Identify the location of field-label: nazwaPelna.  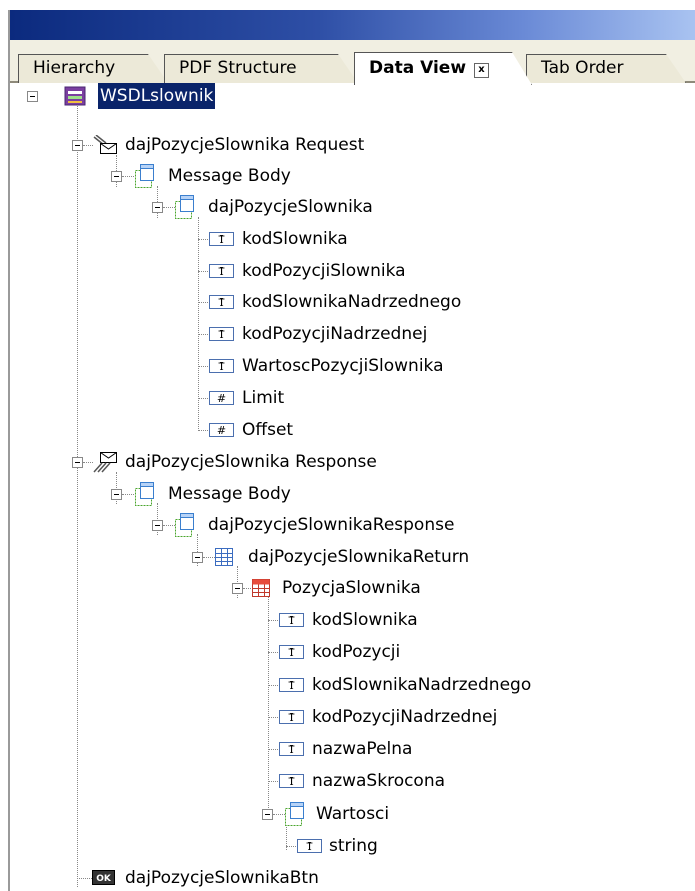
(362, 749).